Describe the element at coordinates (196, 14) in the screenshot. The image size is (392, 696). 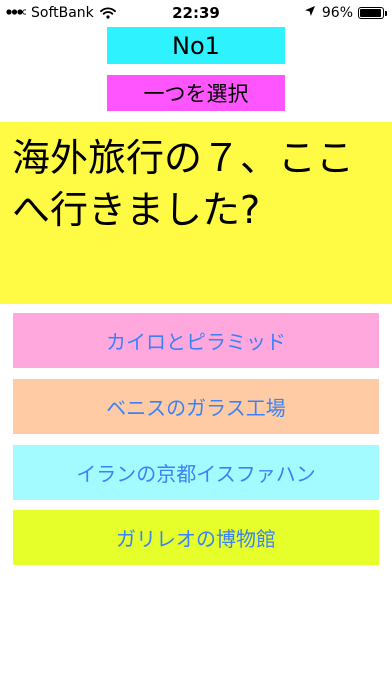
I see `status-bar: SoftBank 22:39 96%` at that location.